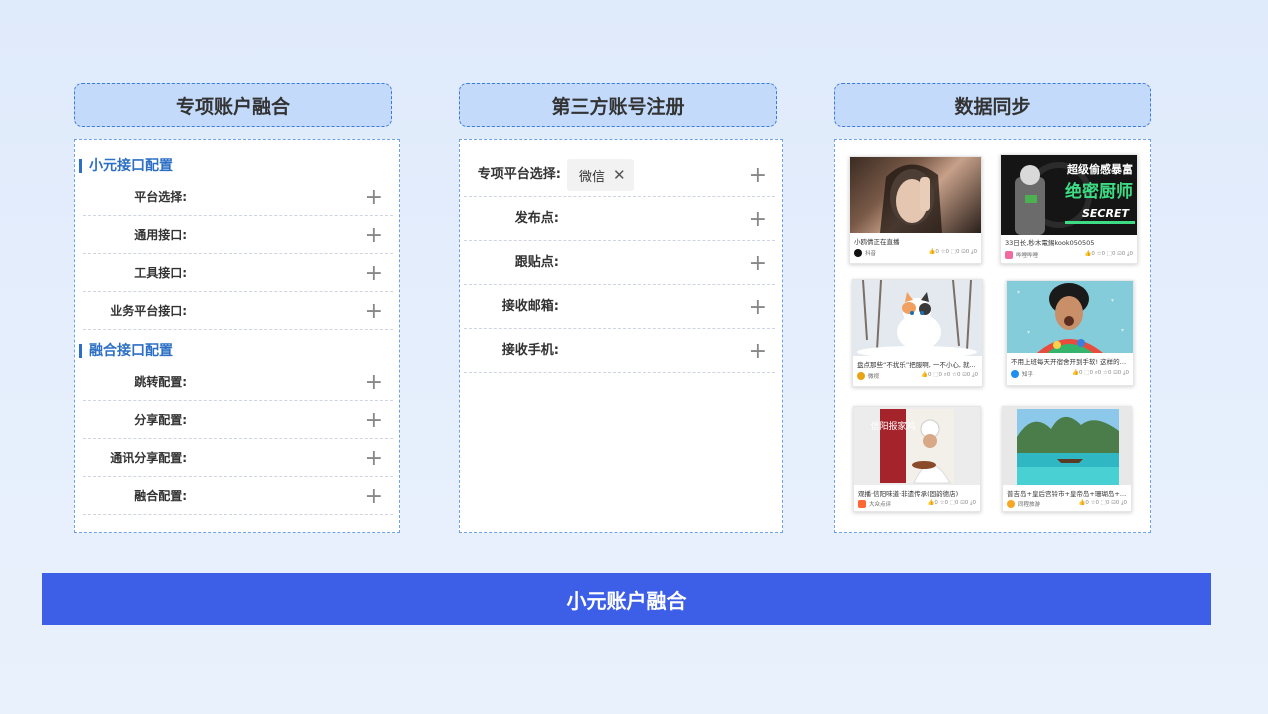 This screenshot has width=1268, height=714. What do you see at coordinates (530, 306) in the screenshot?
I see `reg-label: 接收邮箱:` at bounding box center [530, 306].